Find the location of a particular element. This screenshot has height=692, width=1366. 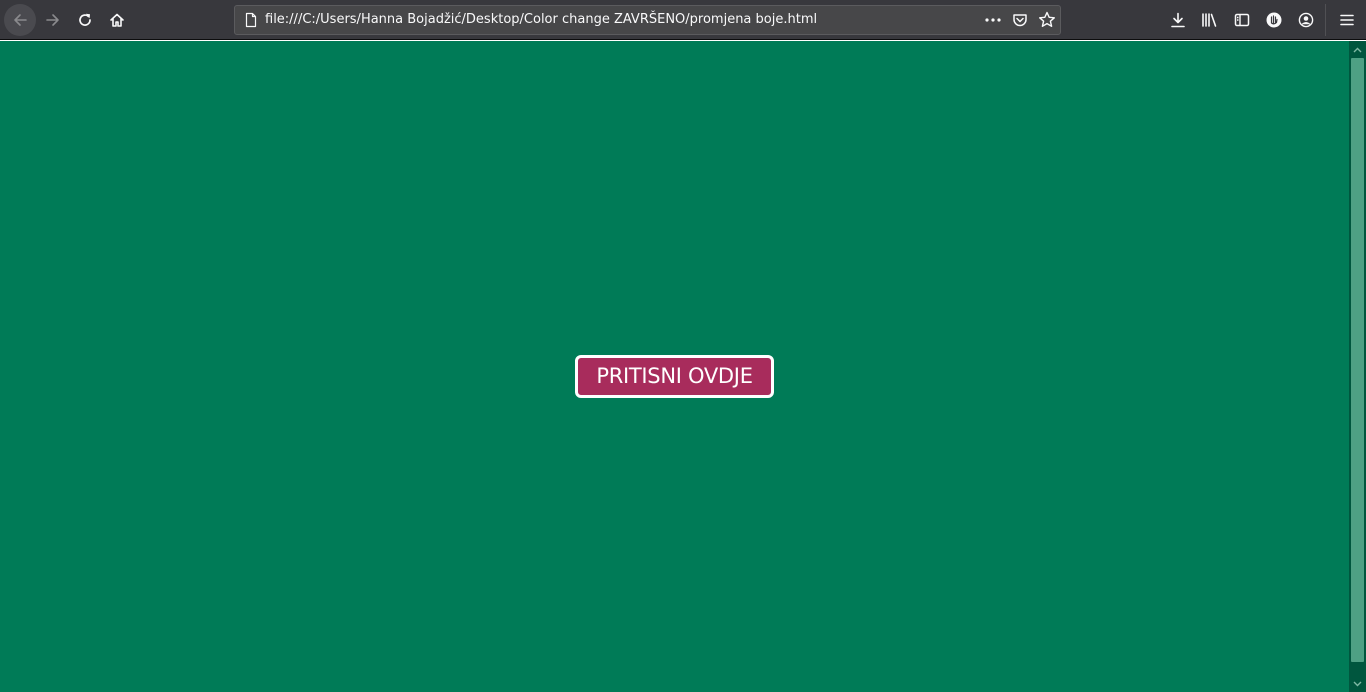

account-button is located at coordinates (1306, 20).